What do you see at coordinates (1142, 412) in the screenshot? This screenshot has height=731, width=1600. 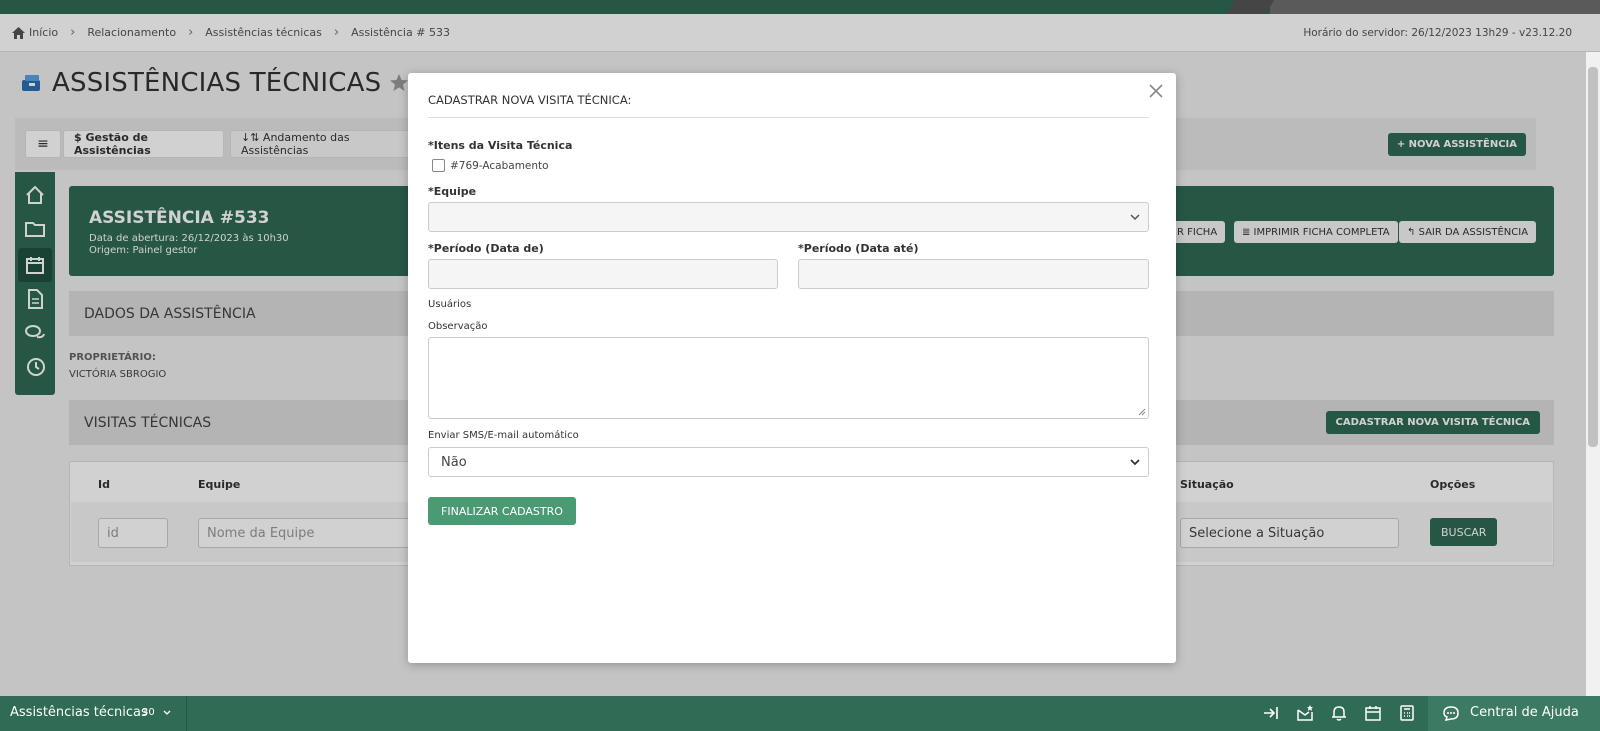 I see `resize-grip-icon` at bounding box center [1142, 412].